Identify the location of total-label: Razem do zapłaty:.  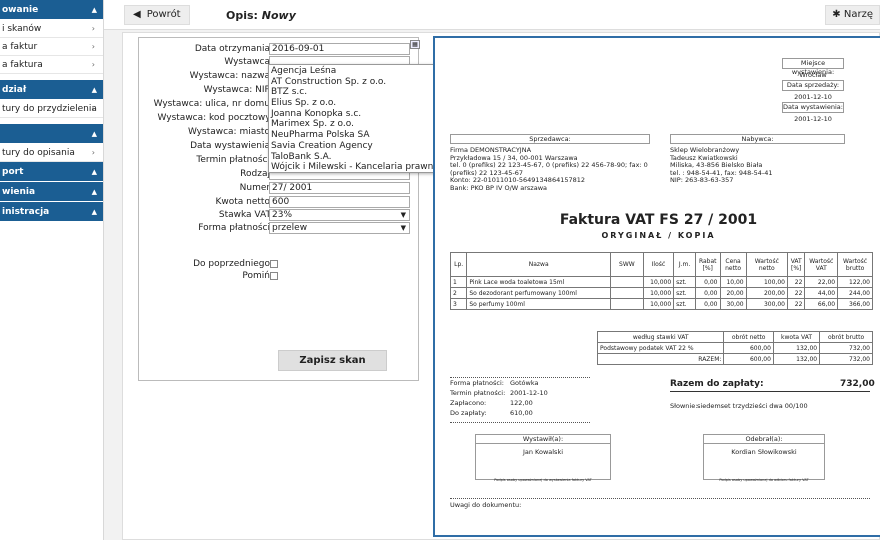
(717, 384).